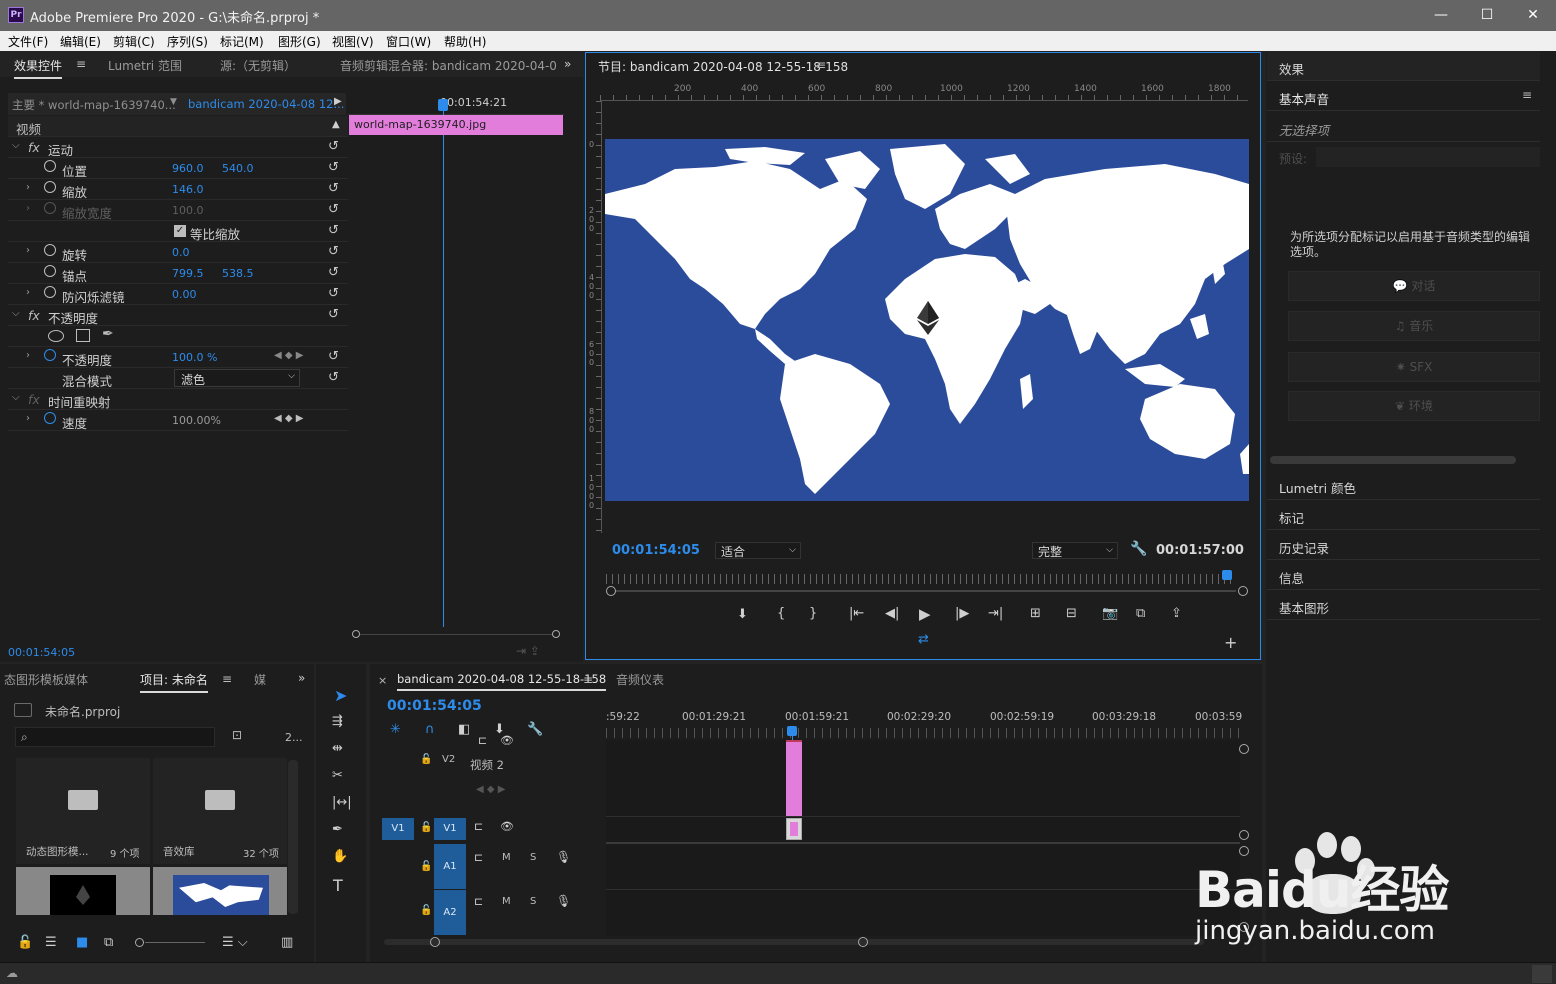  What do you see at coordinates (792, 731) in the screenshot?
I see `timeline-playhead` at bounding box center [792, 731].